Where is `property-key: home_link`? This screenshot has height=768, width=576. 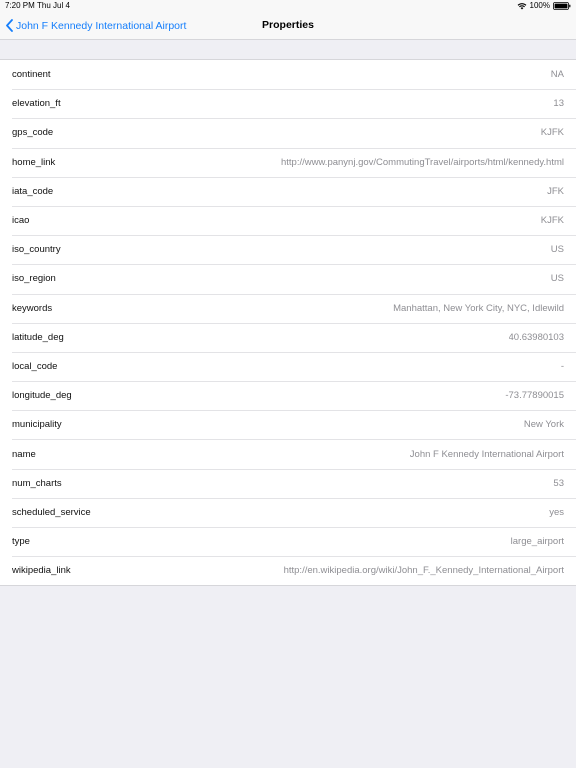
property-key: home_link is located at coordinates (34, 162).